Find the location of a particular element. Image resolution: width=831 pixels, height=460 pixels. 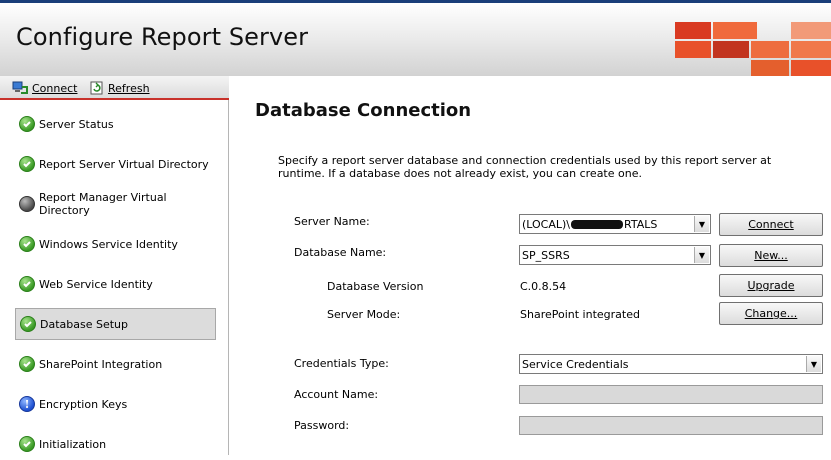

sidebar-item-label: Encryption Keys is located at coordinates (83, 404).